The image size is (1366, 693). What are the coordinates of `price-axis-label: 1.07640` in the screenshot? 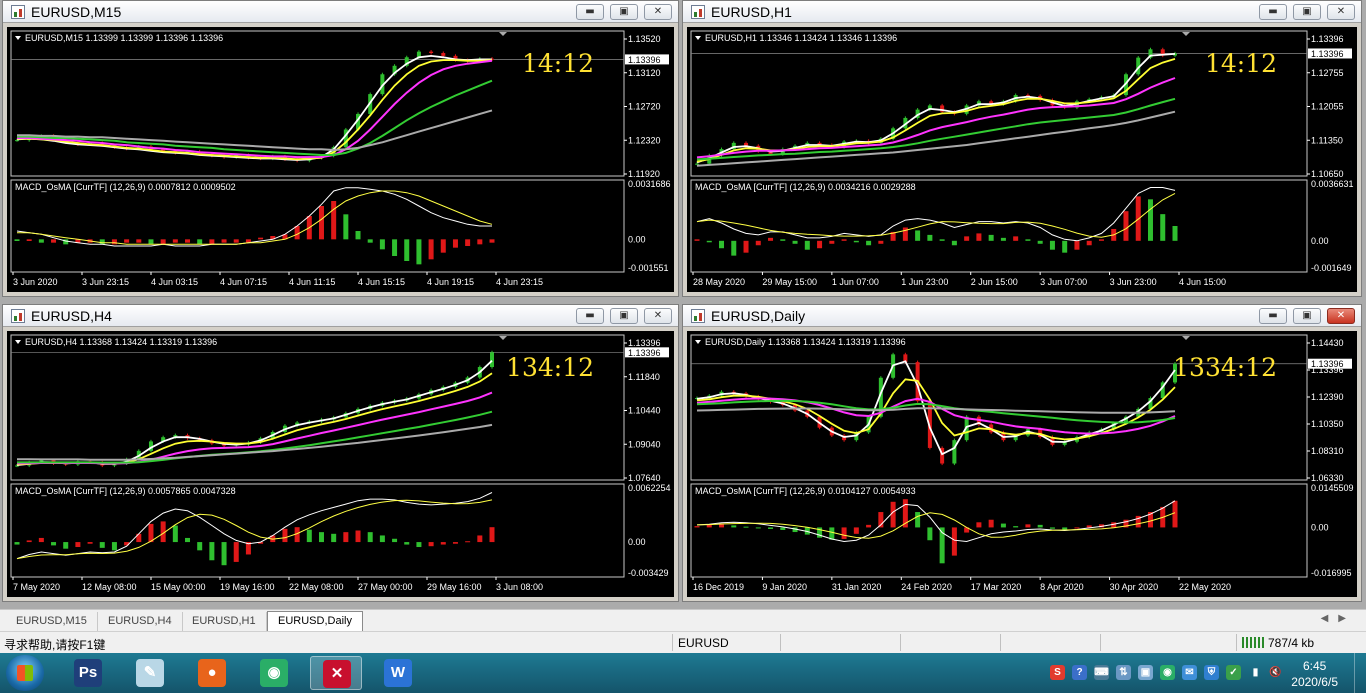 It's located at (644, 478).